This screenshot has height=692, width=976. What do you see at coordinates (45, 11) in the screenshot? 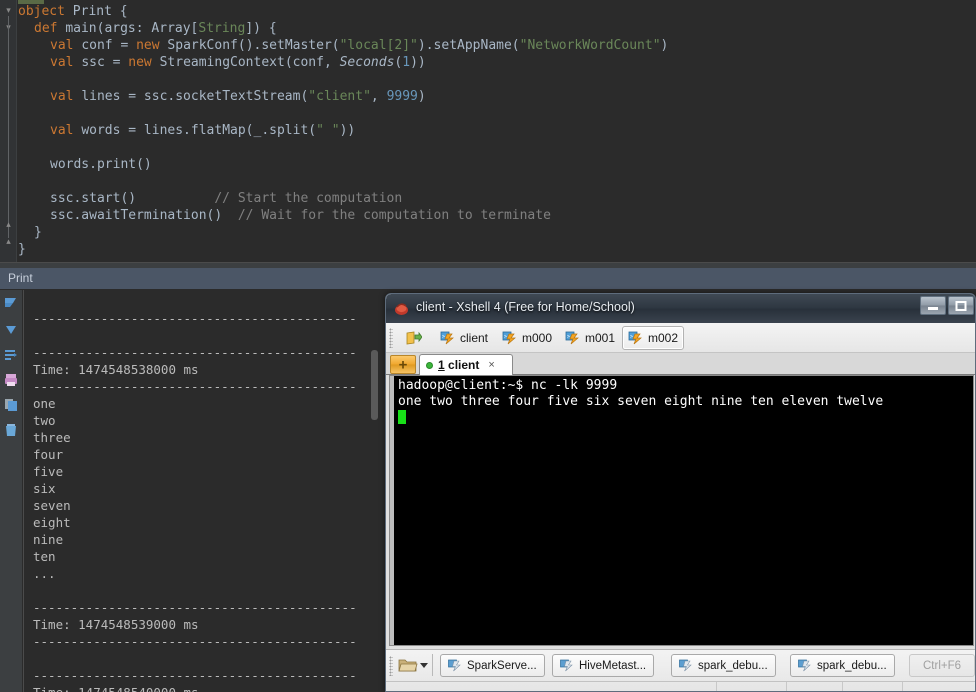
I see `code-token: object` at bounding box center [45, 11].